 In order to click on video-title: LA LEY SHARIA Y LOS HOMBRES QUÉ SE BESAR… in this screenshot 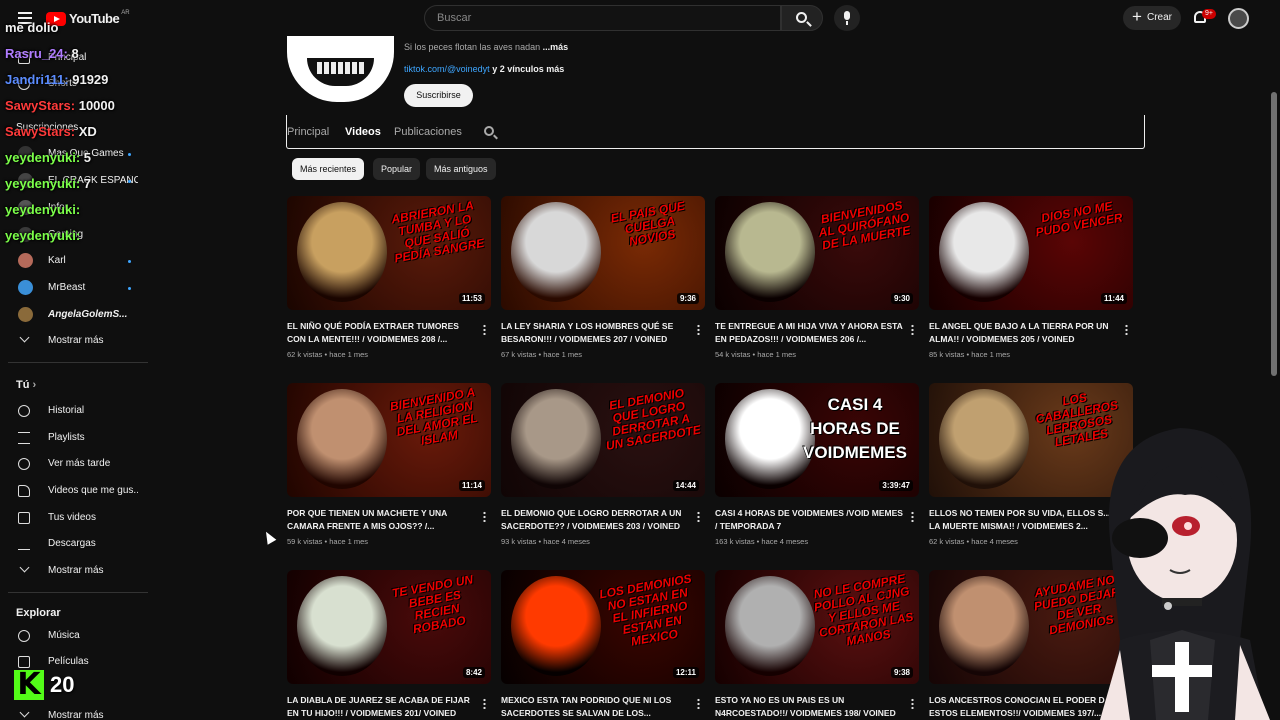, I will do `click(595, 333)`.